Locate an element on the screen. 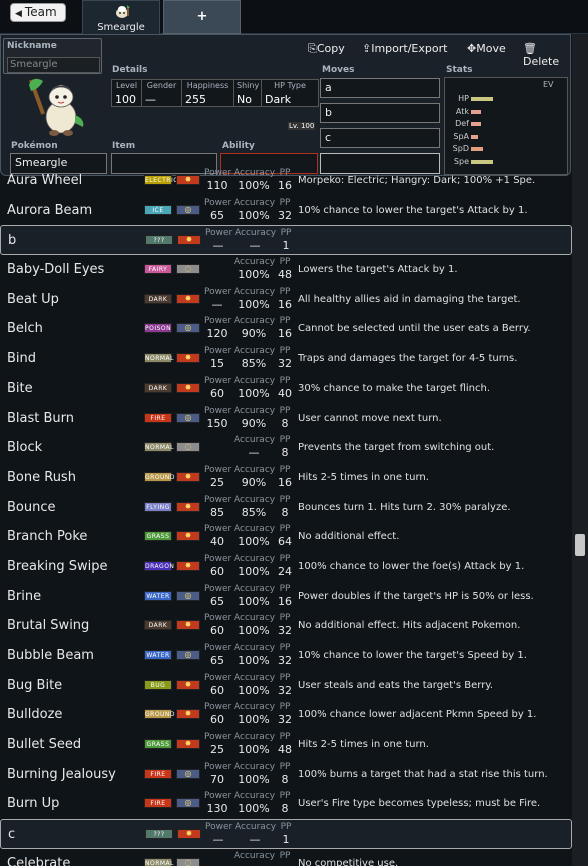  detail-title: Happiness is located at coordinates (207, 85).